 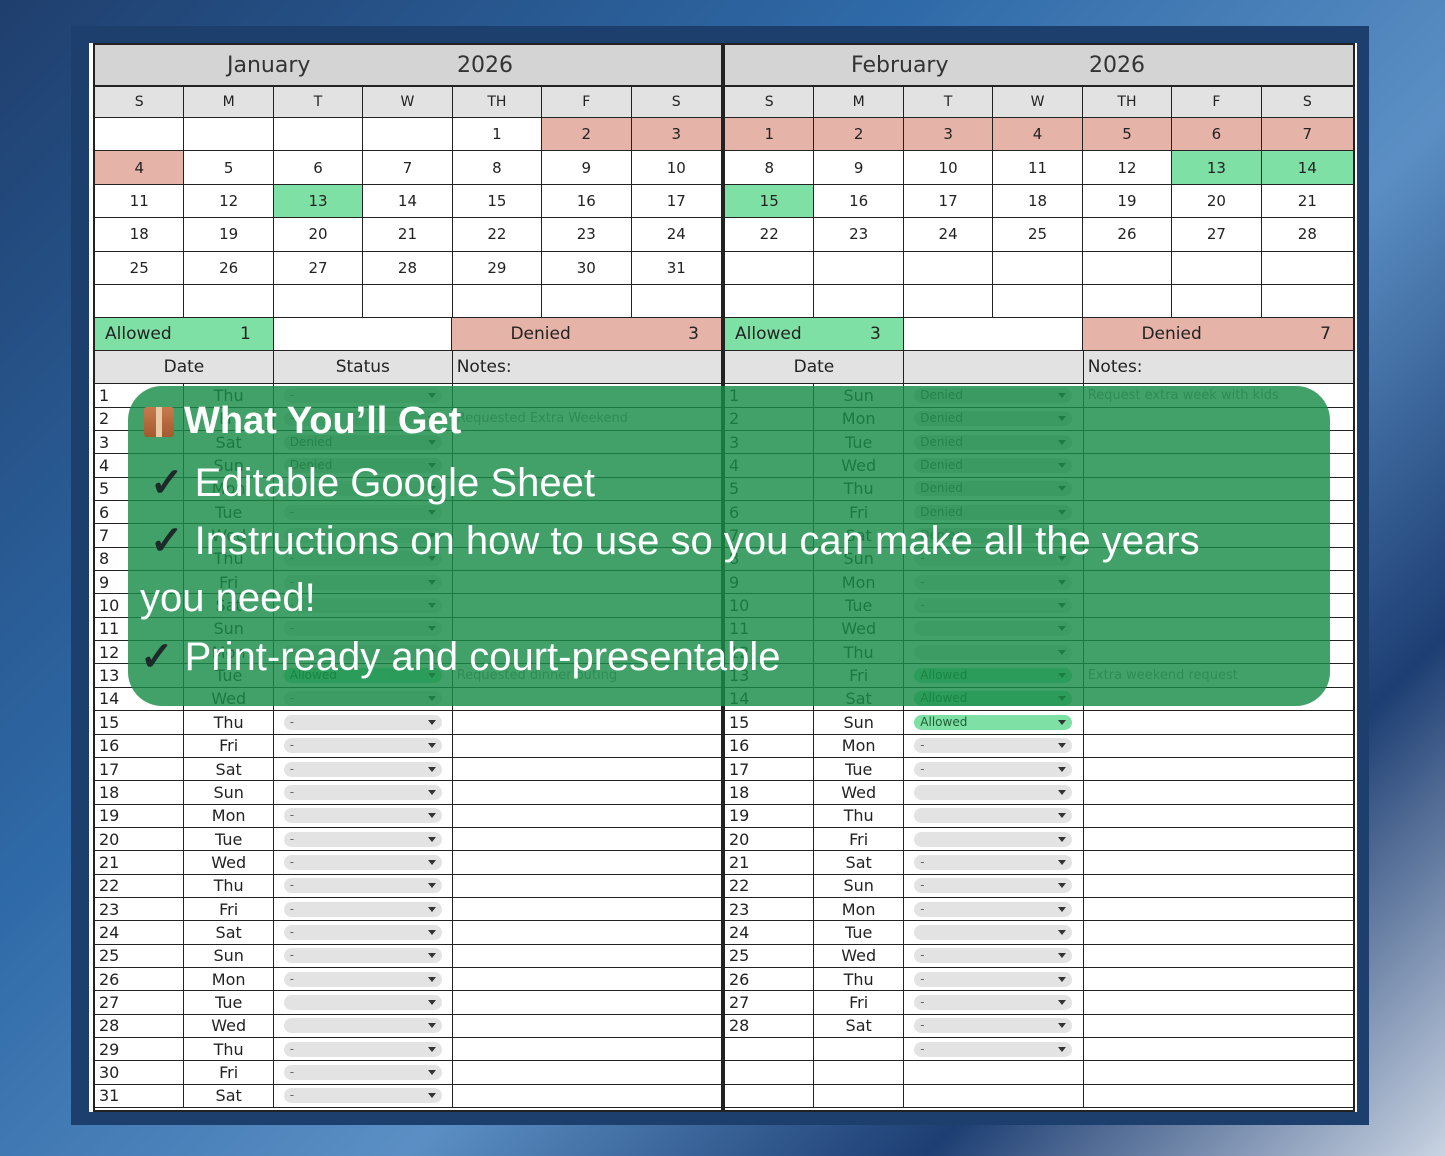 I want to click on calendar-day-cell: 18, so click(x=140, y=235).